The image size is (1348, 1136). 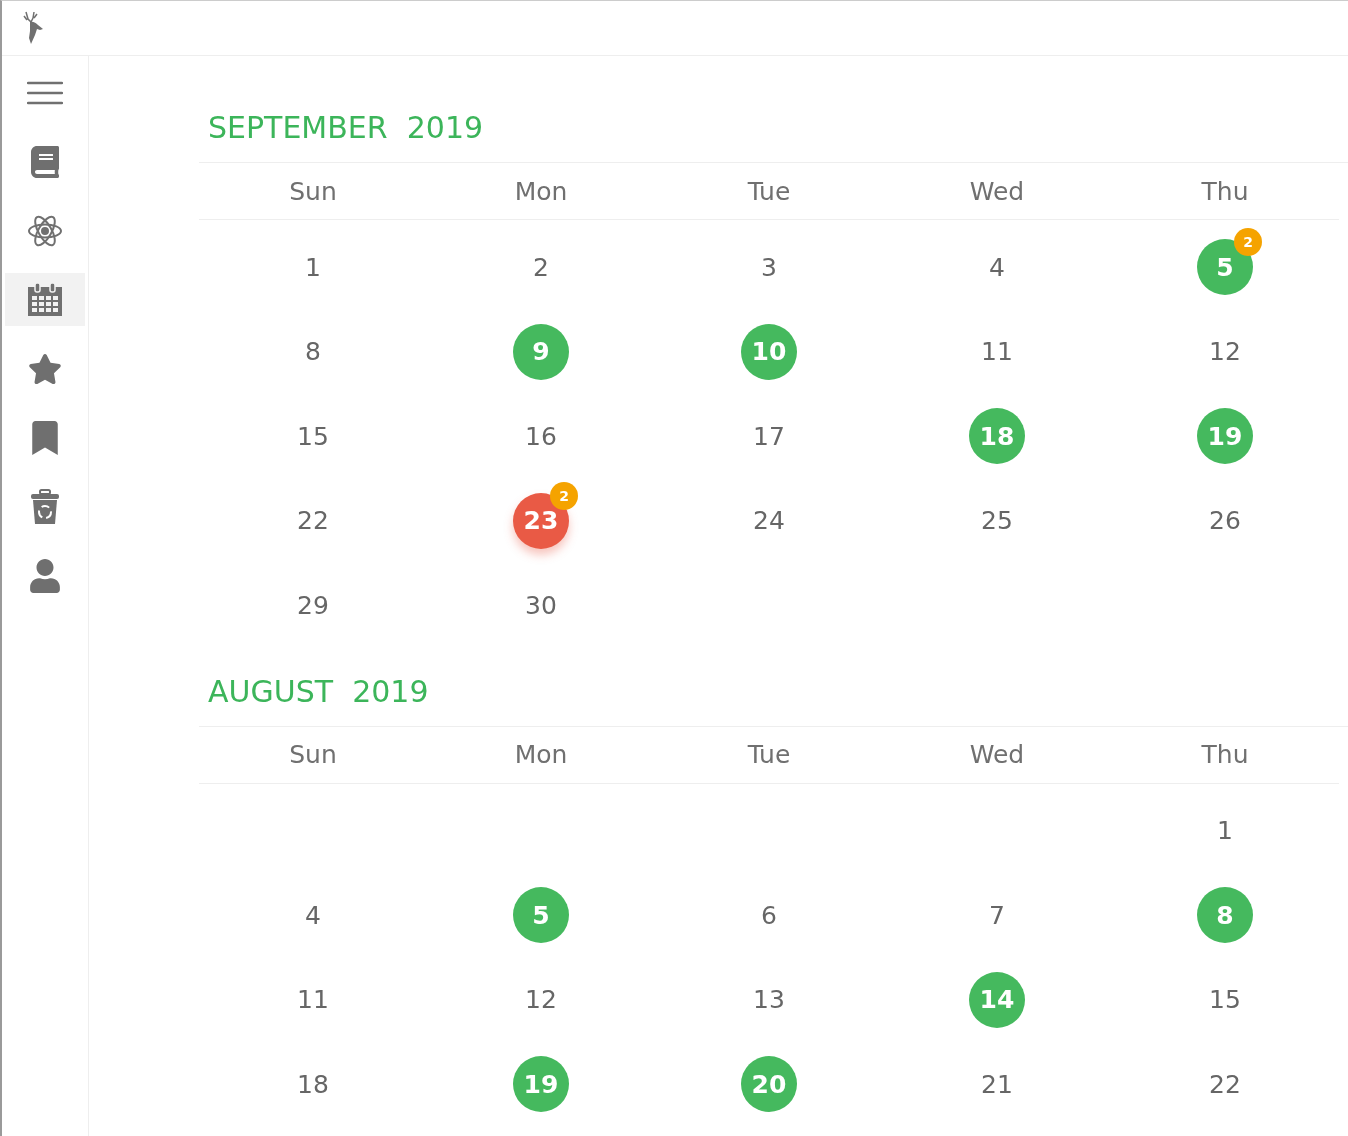 I want to click on day-number: 26, so click(x=1225, y=521).